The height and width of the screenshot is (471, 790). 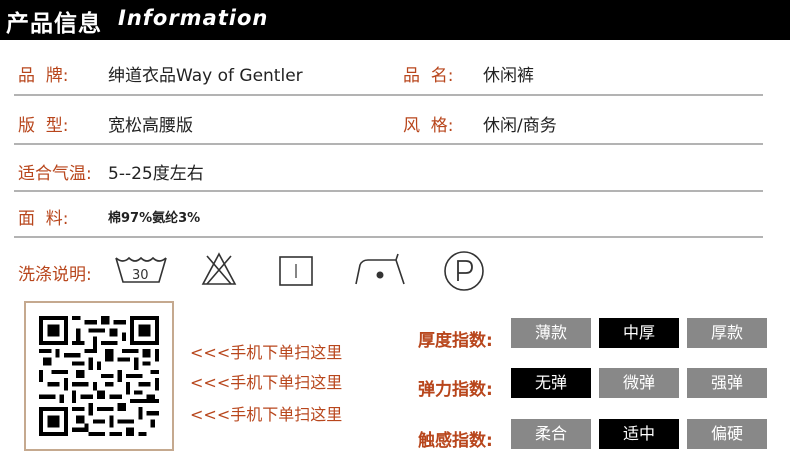 What do you see at coordinates (428, 126) in the screenshot?
I see `style-label: 风 格:` at bounding box center [428, 126].